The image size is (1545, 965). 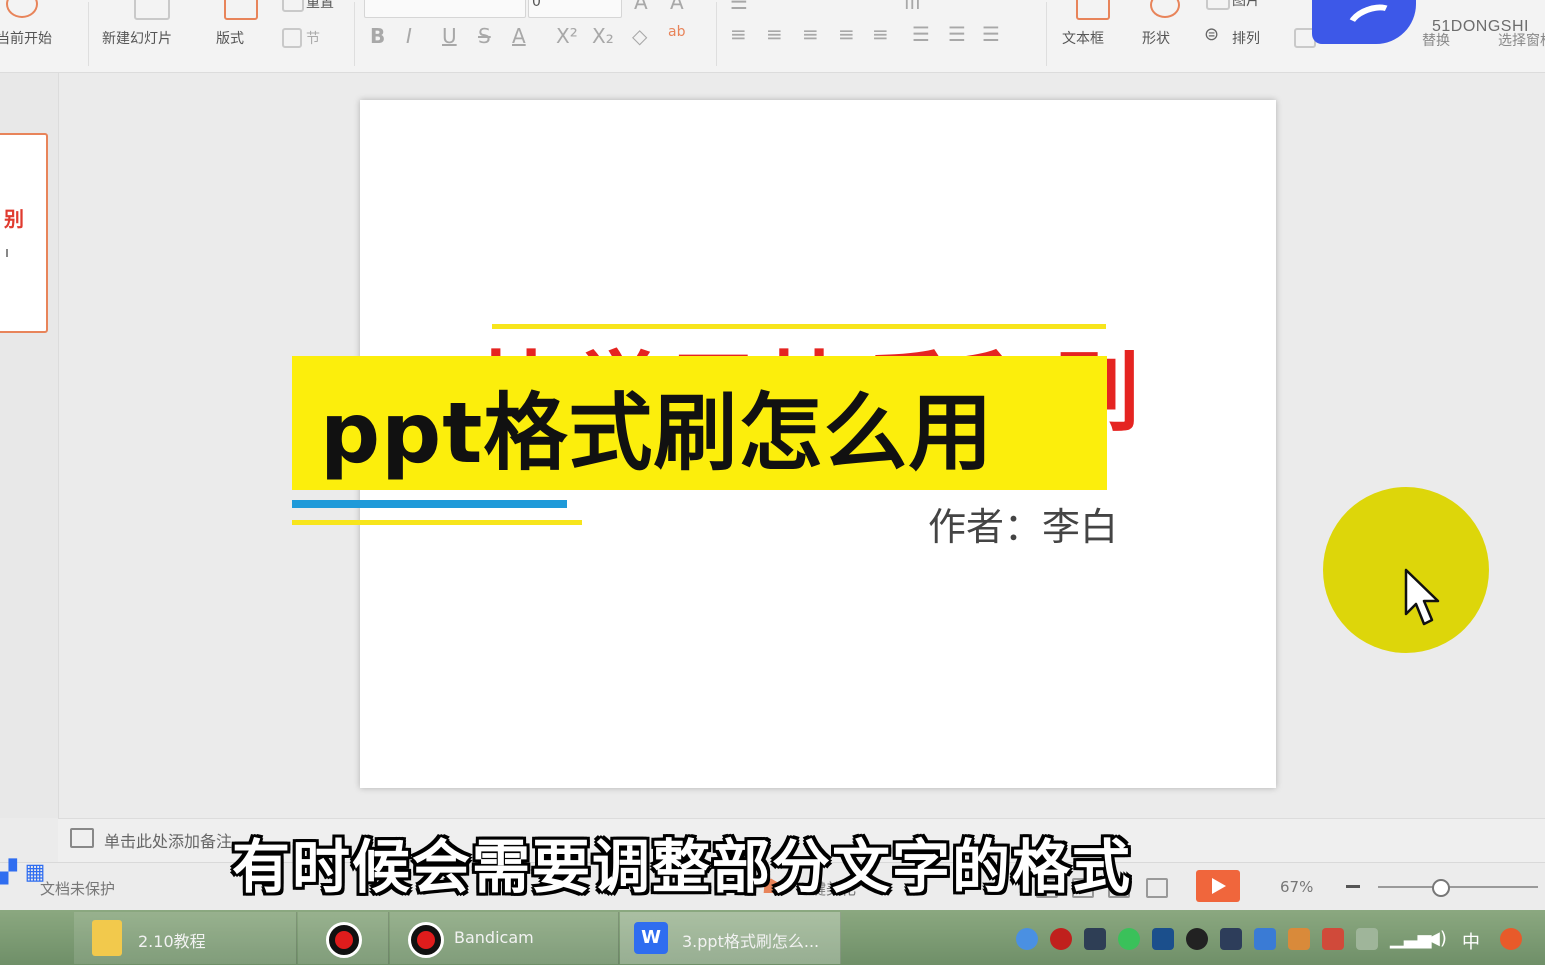 What do you see at coordinates (1165, 9) in the screenshot?
I see `shape-icon` at bounding box center [1165, 9].